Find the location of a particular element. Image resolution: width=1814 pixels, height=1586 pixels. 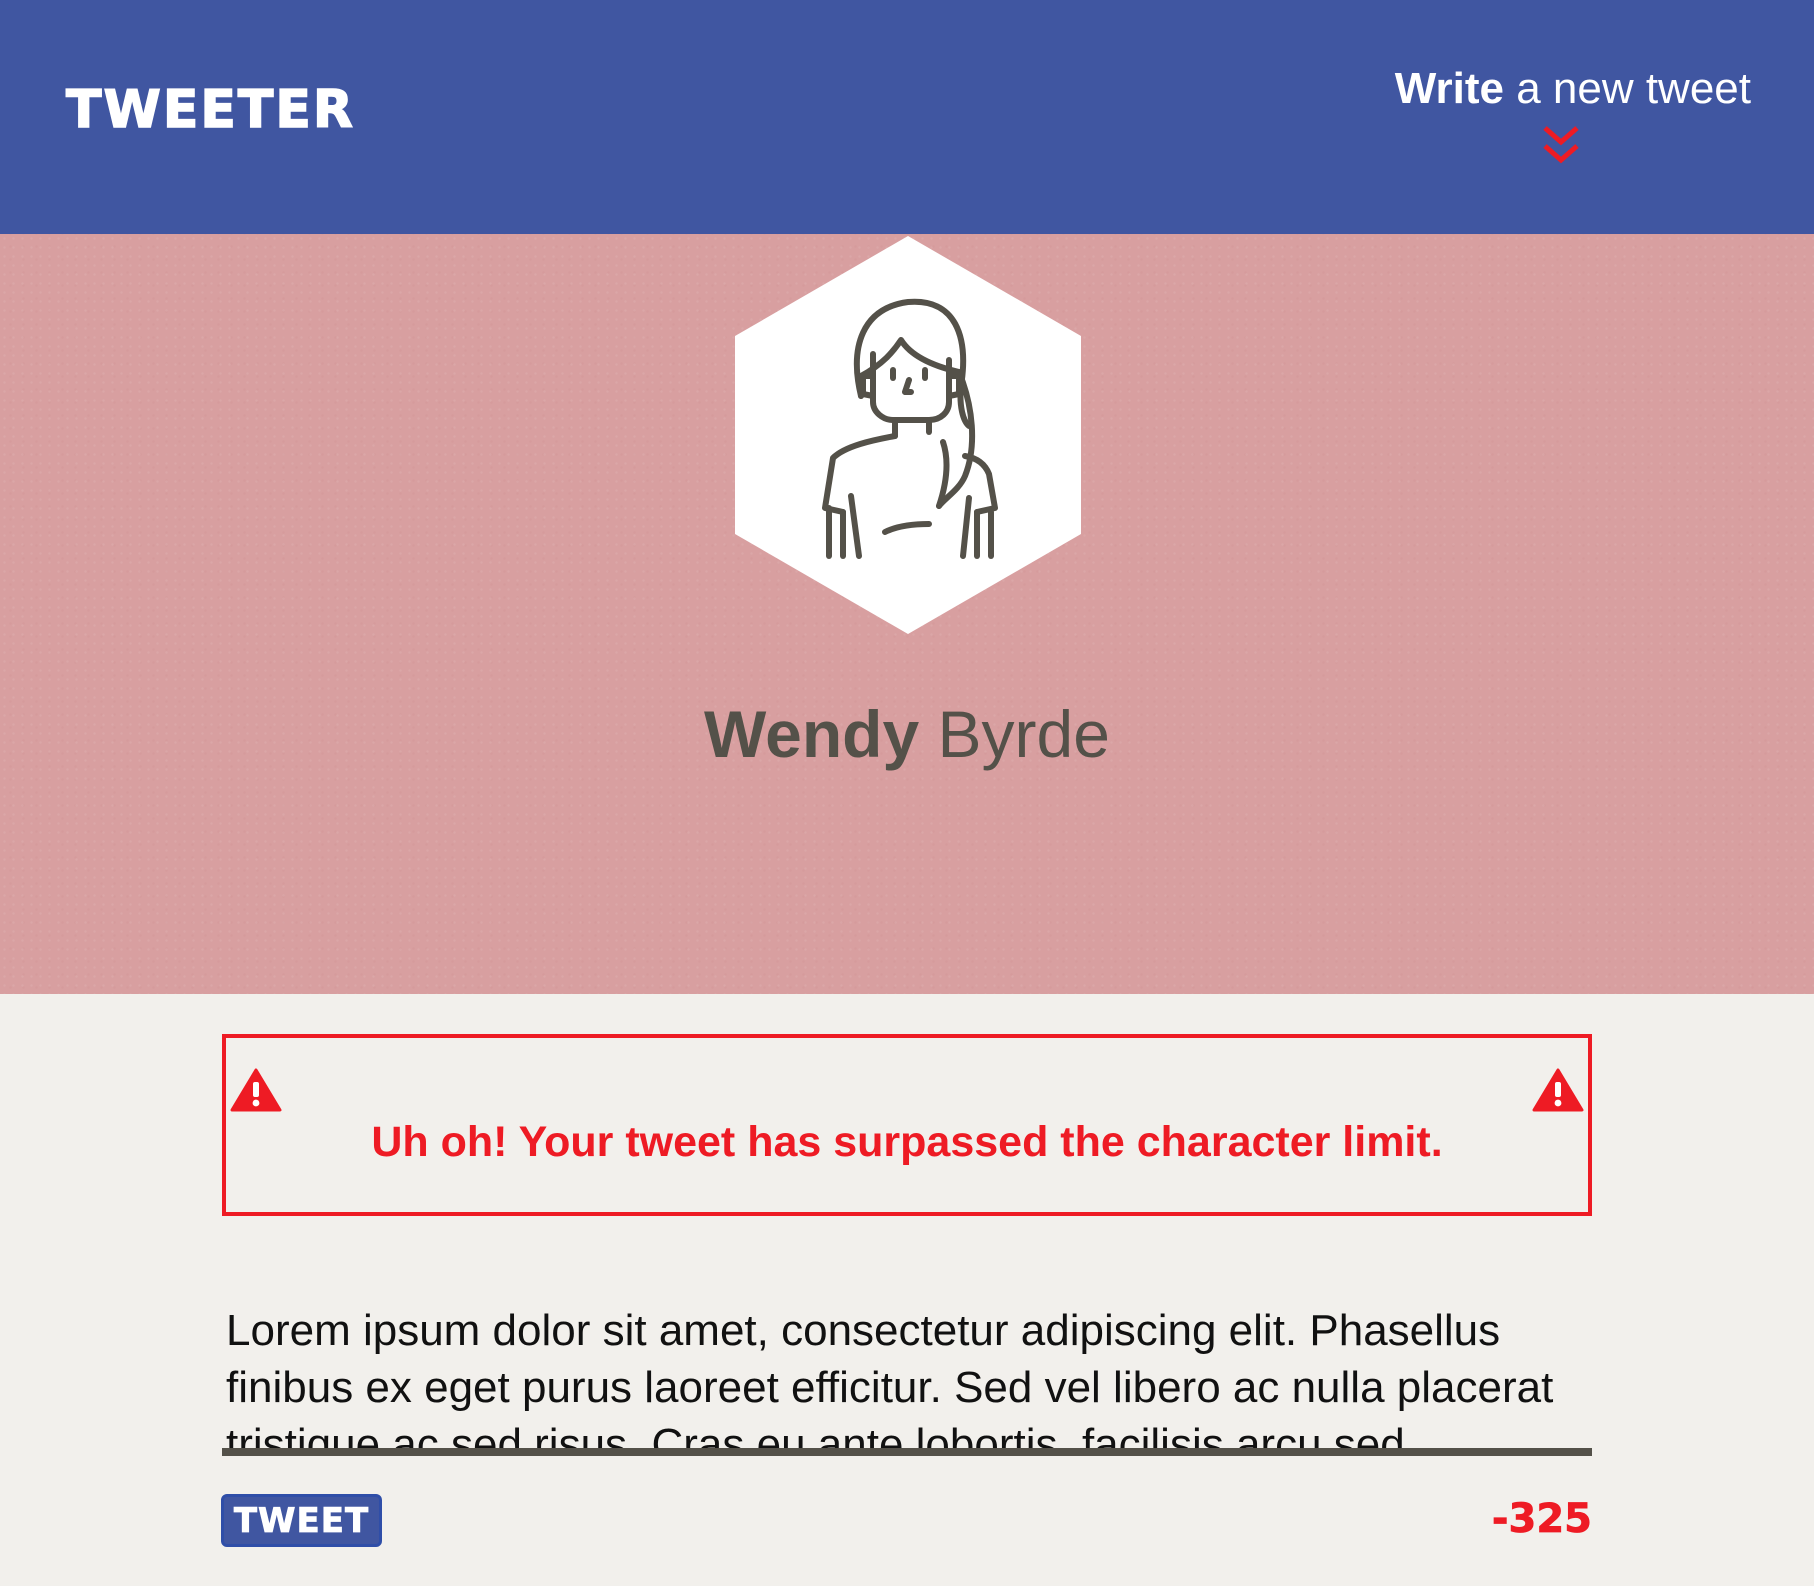

last-name: Byrde is located at coordinates (1014, 734).